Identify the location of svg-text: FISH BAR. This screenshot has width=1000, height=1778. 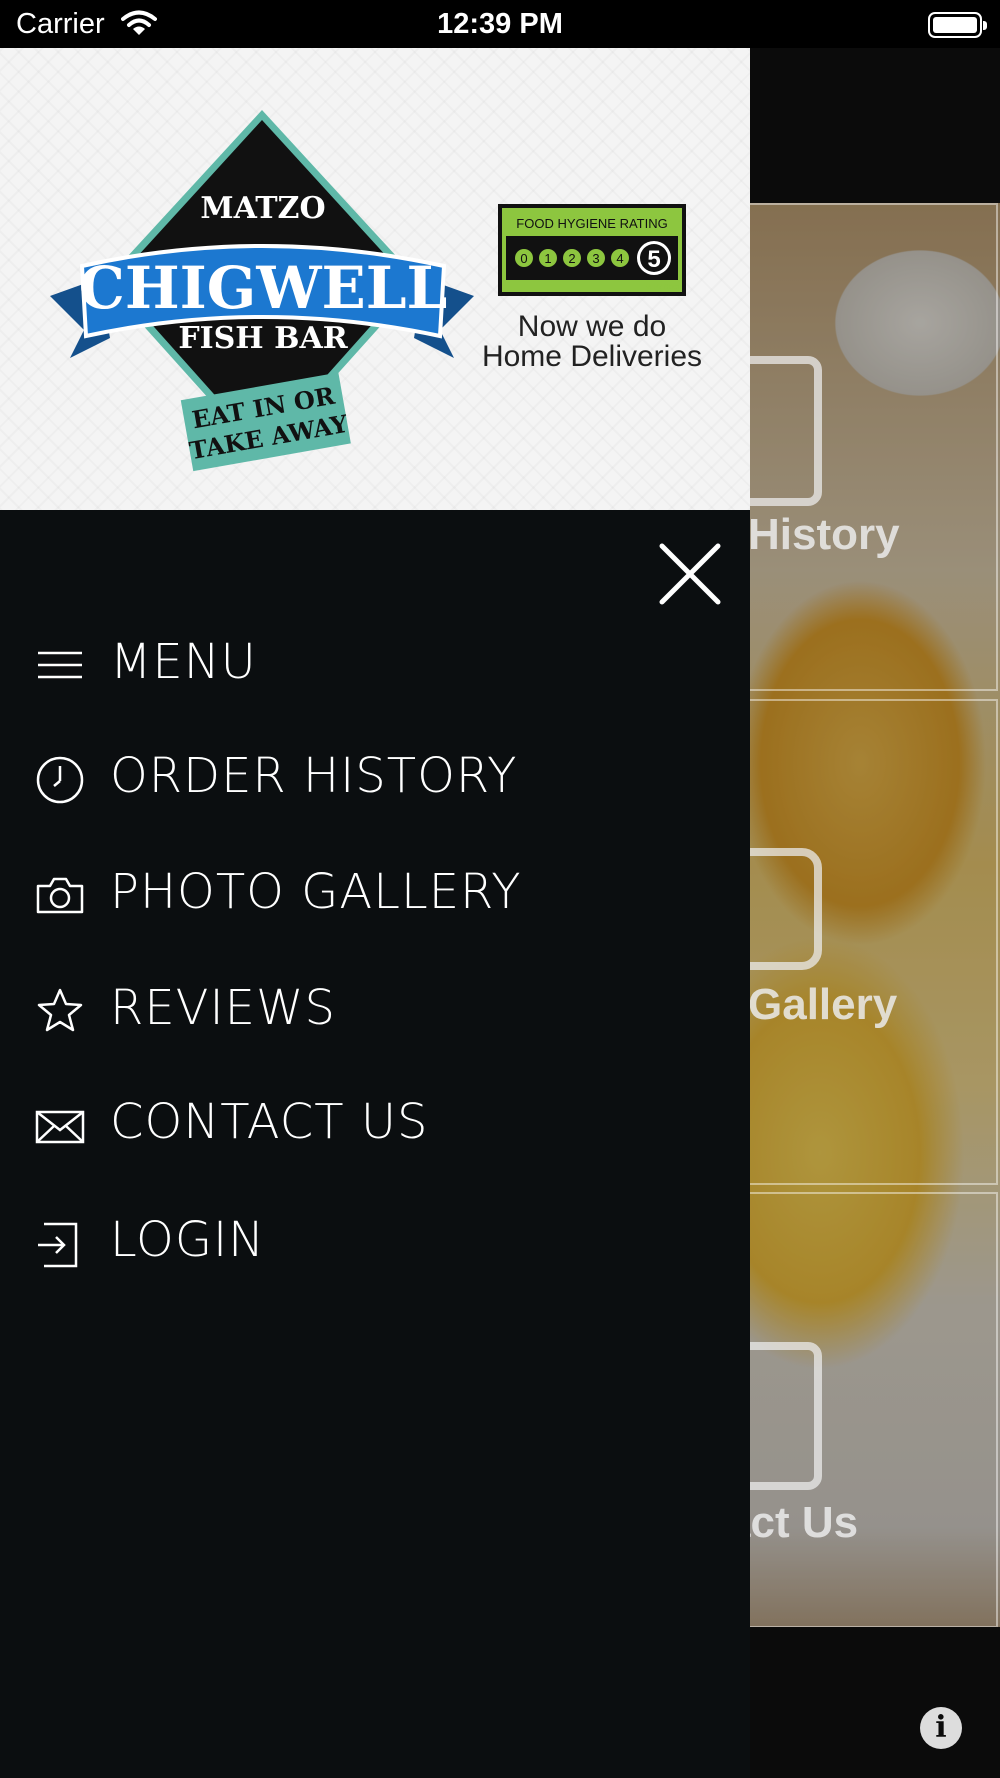
(263, 338).